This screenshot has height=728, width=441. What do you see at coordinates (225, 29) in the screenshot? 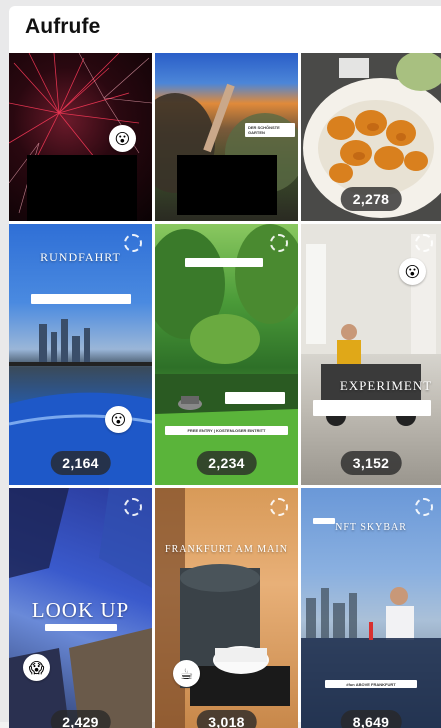
I see `section-header: Aufrufe` at bounding box center [225, 29].